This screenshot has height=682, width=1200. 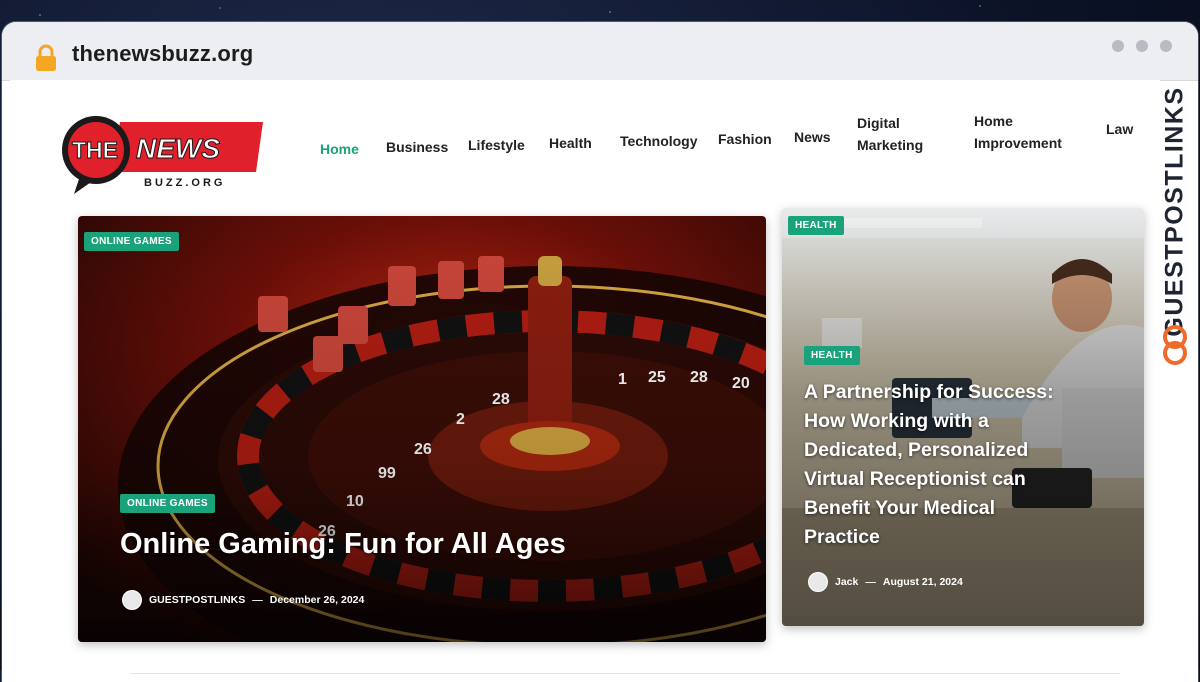 I want to click on content-divider, so click(x=625, y=673).